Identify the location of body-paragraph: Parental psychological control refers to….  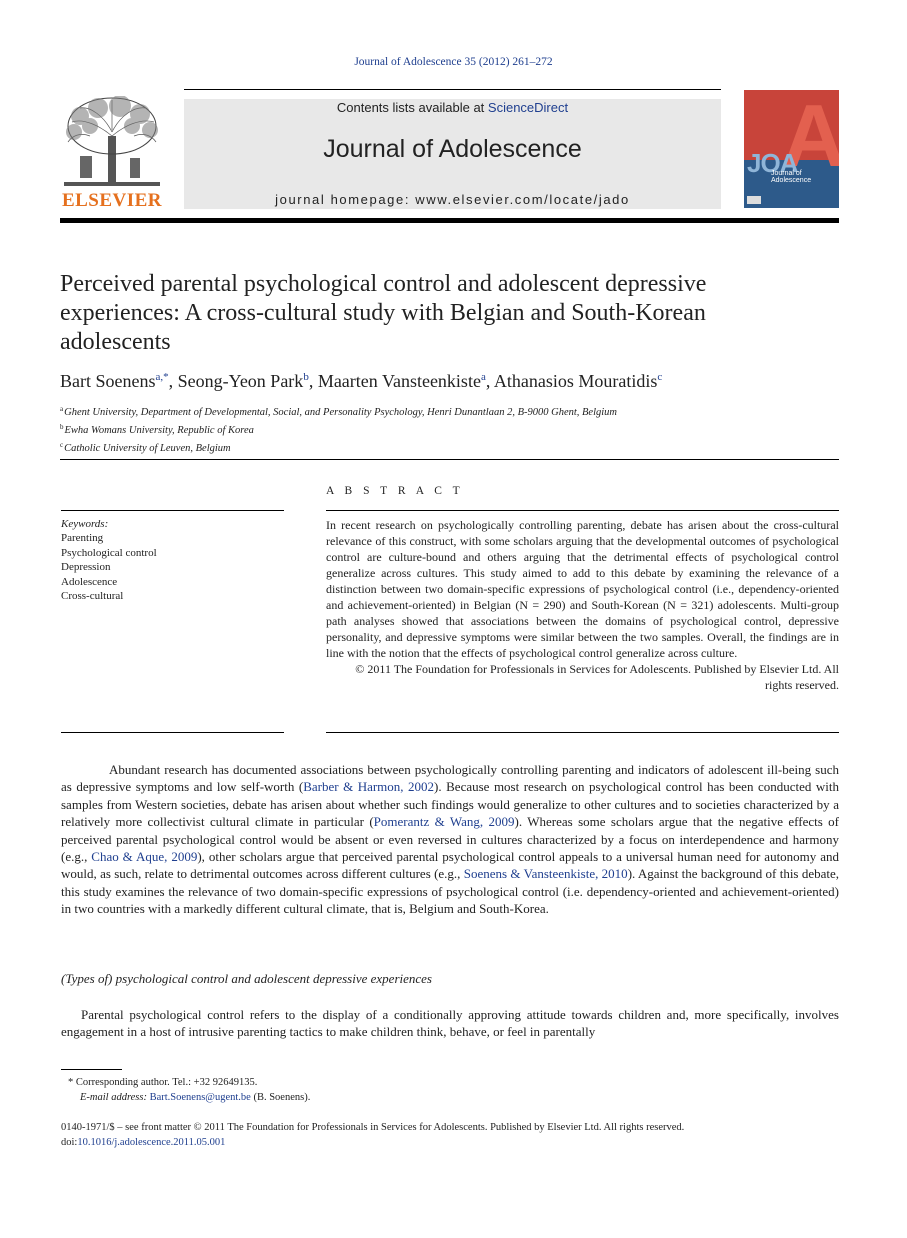
(450, 1023).